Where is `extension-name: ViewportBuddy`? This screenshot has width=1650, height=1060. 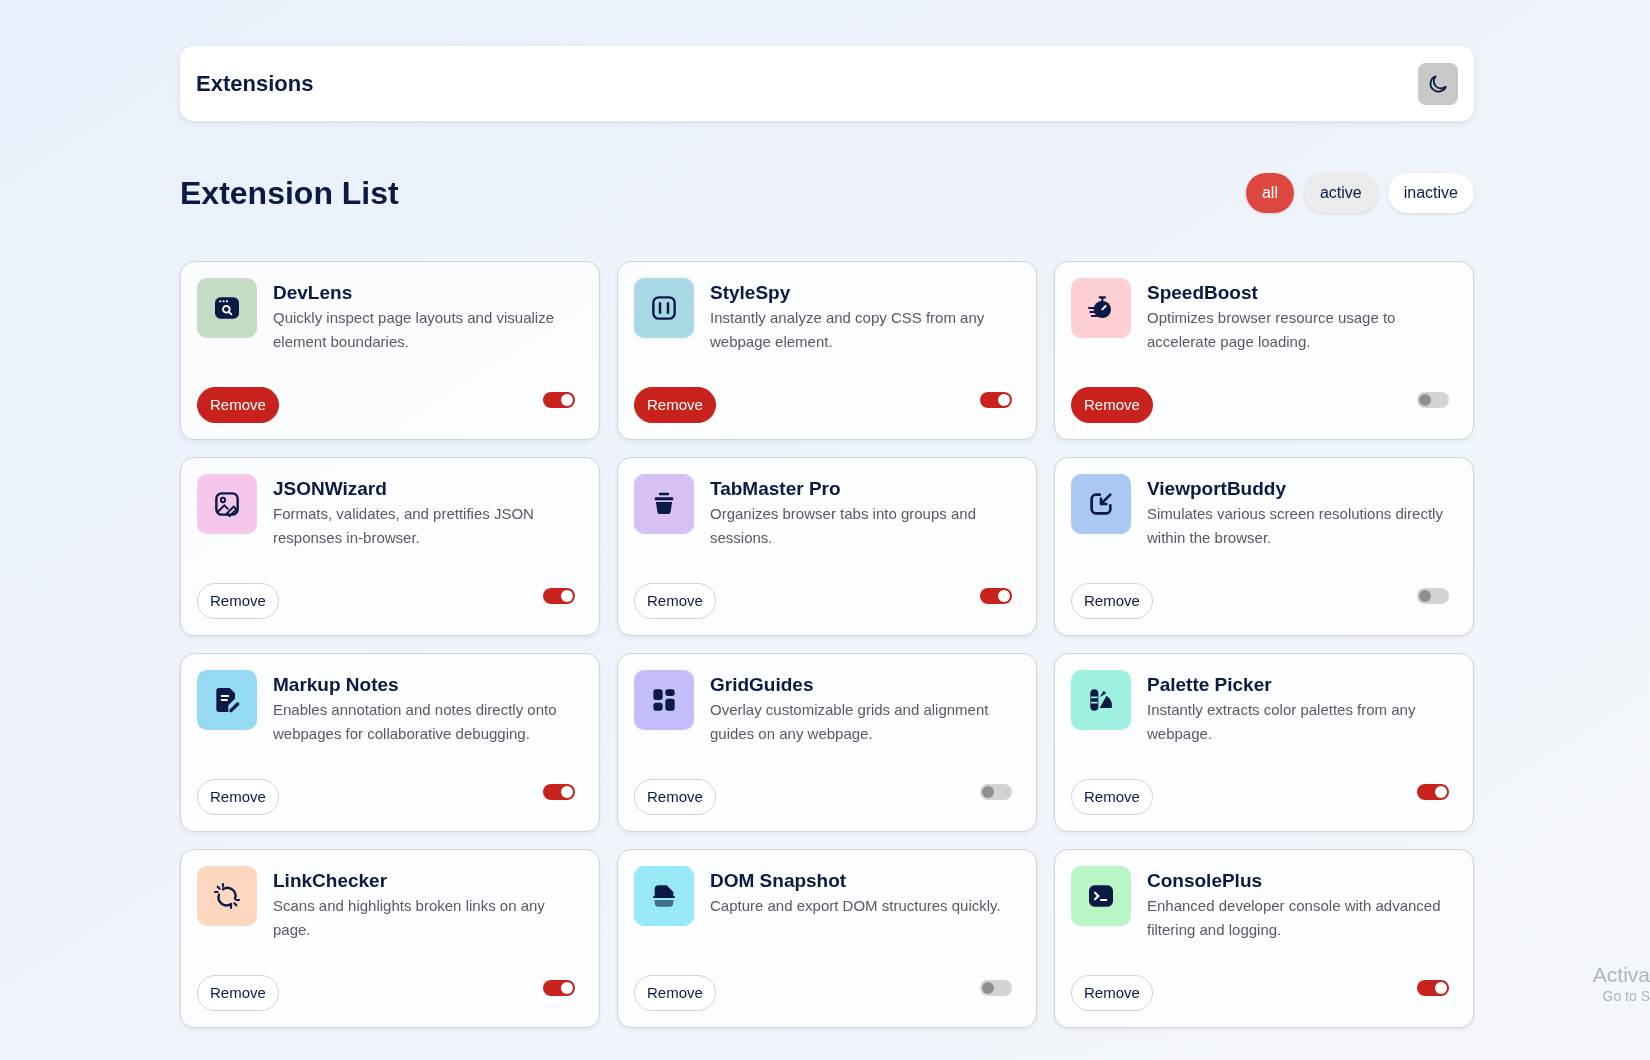
extension-name: ViewportBuddy is located at coordinates (1217, 489).